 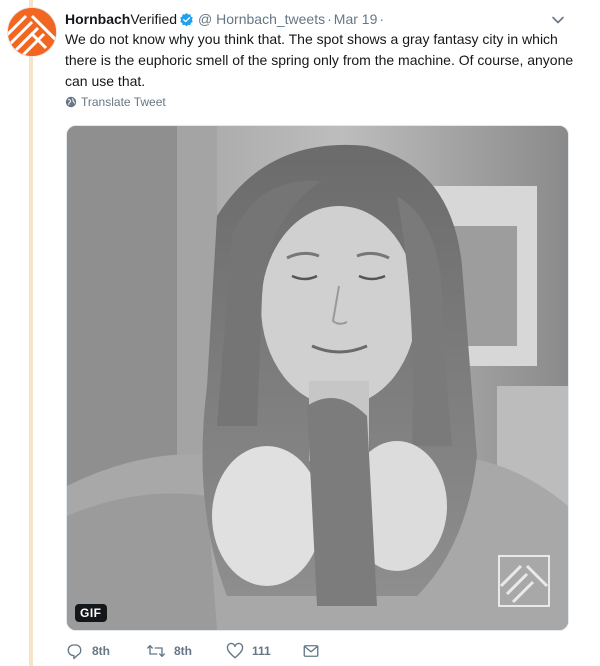 I want to click on thread-line, so click(x=31, y=333).